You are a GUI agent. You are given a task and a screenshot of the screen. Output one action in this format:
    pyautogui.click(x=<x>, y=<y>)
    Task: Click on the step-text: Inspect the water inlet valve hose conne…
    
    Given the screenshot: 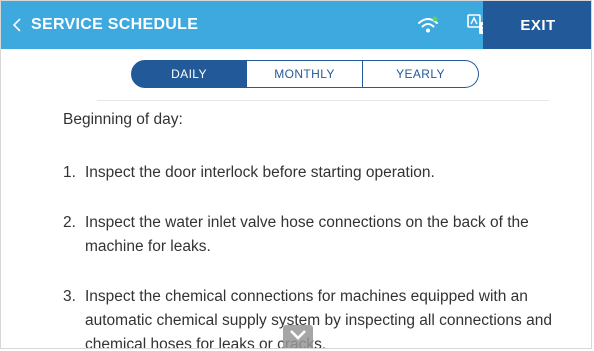 What is the action you would take?
    pyautogui.click(x=307, y=234)
    